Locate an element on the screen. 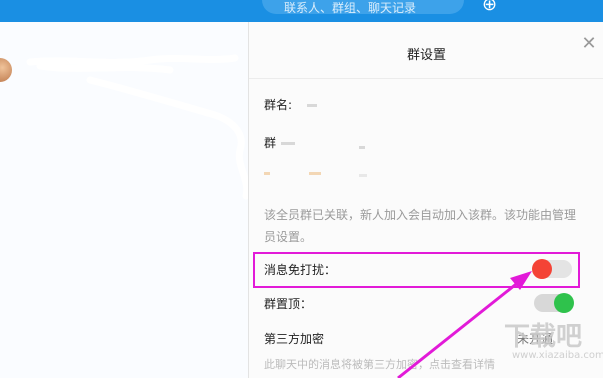 The height and width of the screenshot is (378, 603). watermark-logo: 下载吧 is located at coordinates (543, 337).